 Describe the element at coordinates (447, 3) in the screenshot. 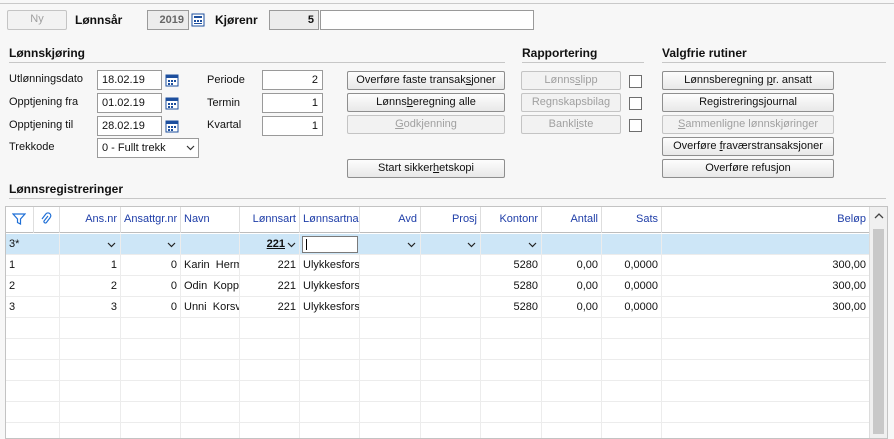

I see `top-divider` at that location.